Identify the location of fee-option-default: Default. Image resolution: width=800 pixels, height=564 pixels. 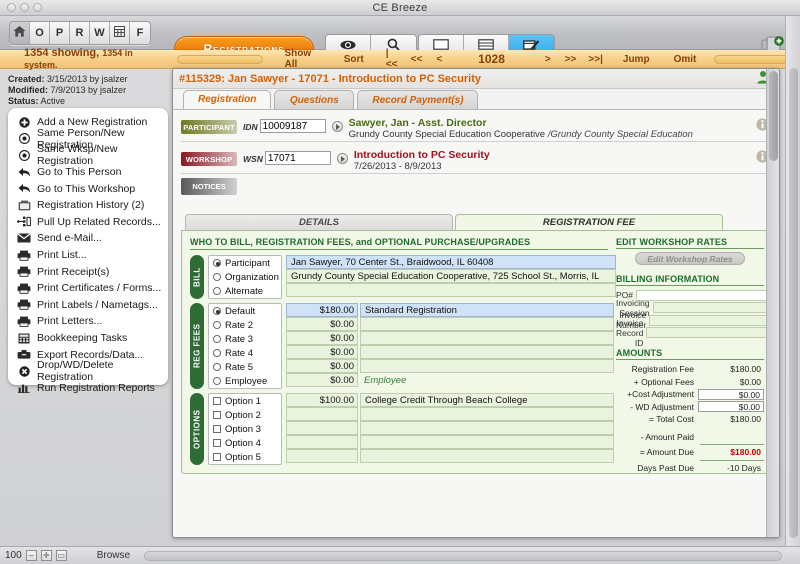
(245, 311).